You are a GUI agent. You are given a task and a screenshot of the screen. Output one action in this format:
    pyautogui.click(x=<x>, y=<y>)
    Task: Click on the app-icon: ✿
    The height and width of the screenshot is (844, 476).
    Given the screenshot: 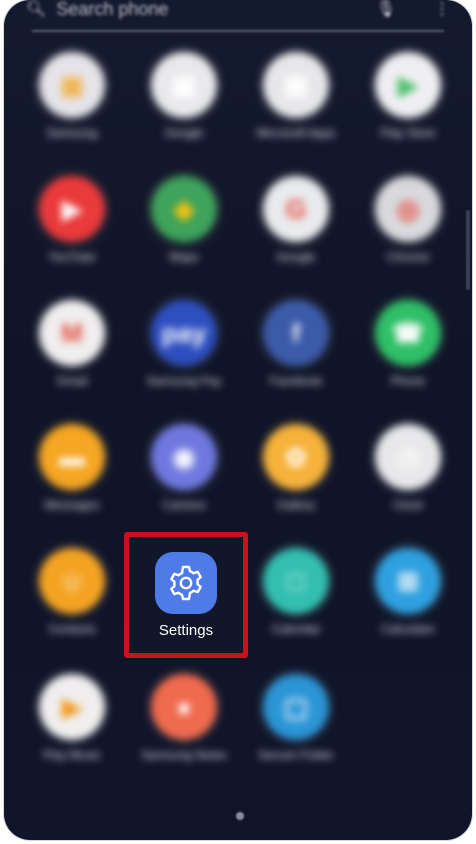 What is the action you would take?
    pyautogui.click(x=296, y=457)
    